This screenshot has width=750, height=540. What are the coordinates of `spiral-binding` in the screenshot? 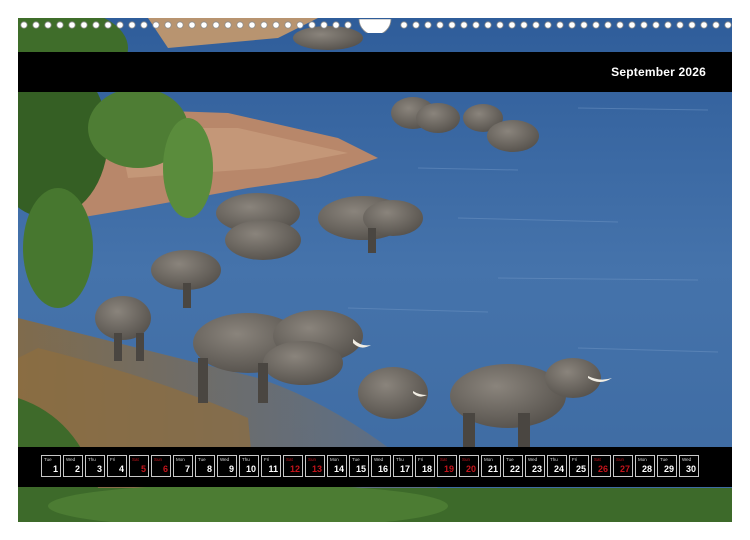 It's located at (376, 26).